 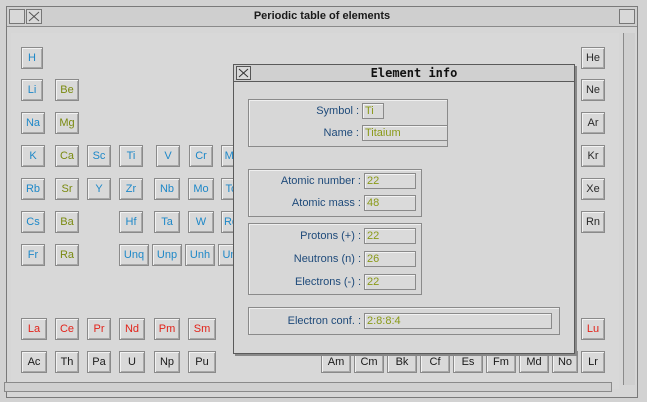 What do you see at coordinates (201, 156) in the screenshot?
I see `element-Cr: Cr` at bounding box center [201, 156].